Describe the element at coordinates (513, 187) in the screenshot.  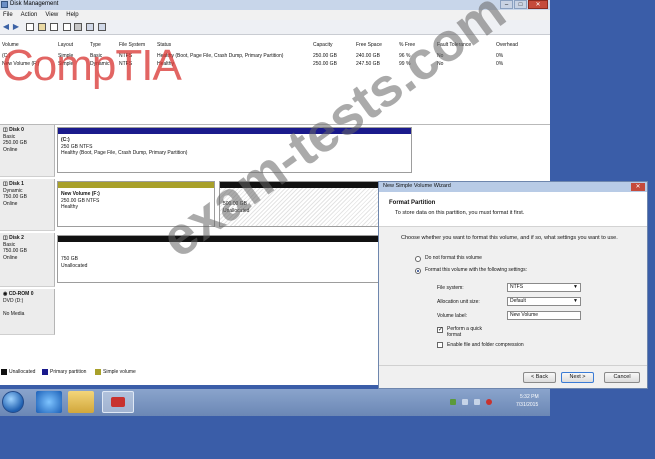
I see `wizard-title-bar: New Simple Volume Wizard ✕` at that location.